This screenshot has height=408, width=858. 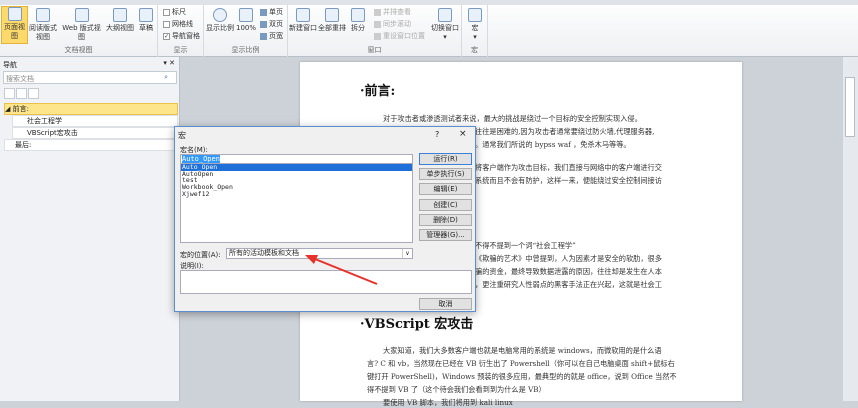 I want to click on red-arrow-annotation, so click(x=341, y=270).